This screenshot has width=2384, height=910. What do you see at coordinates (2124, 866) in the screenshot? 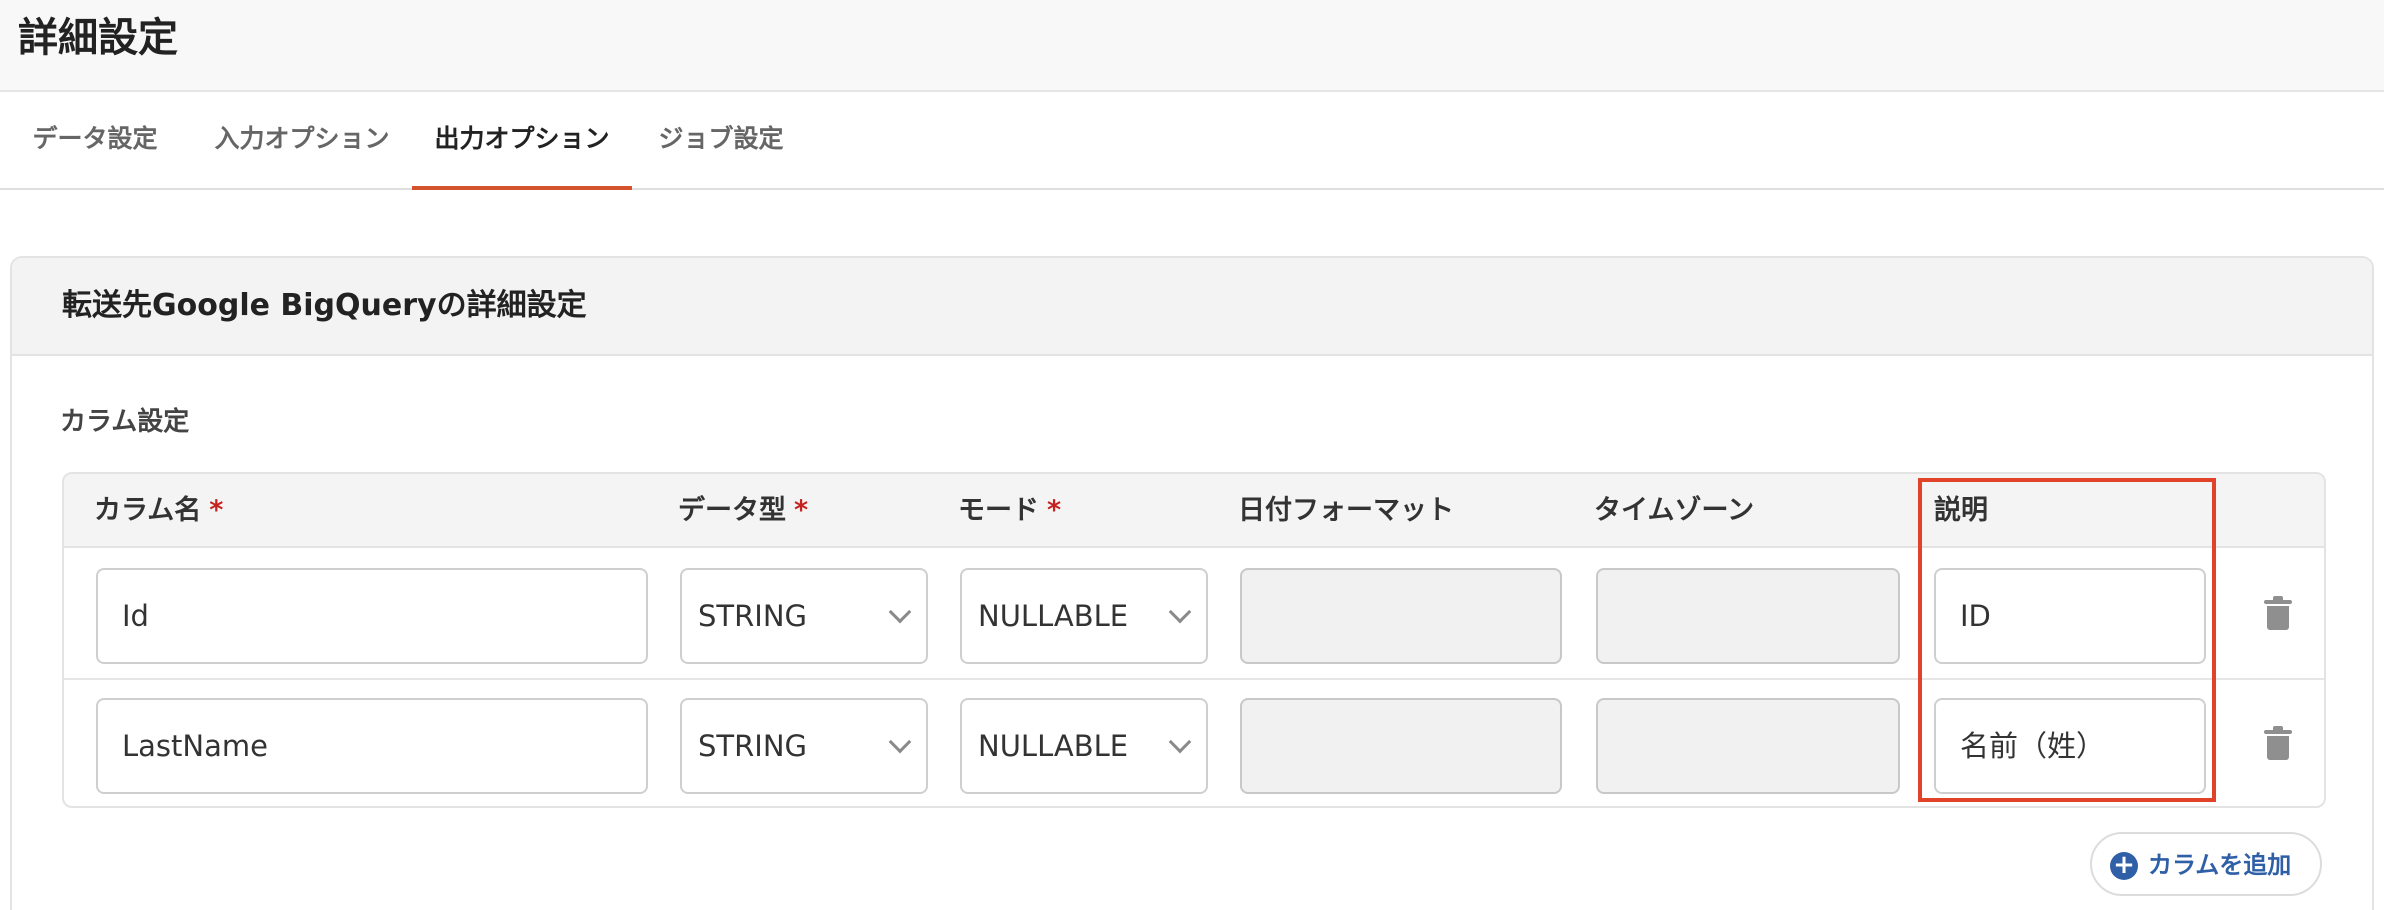
I see `plus-circle-icon: +` at bounding box center [2124, 866].